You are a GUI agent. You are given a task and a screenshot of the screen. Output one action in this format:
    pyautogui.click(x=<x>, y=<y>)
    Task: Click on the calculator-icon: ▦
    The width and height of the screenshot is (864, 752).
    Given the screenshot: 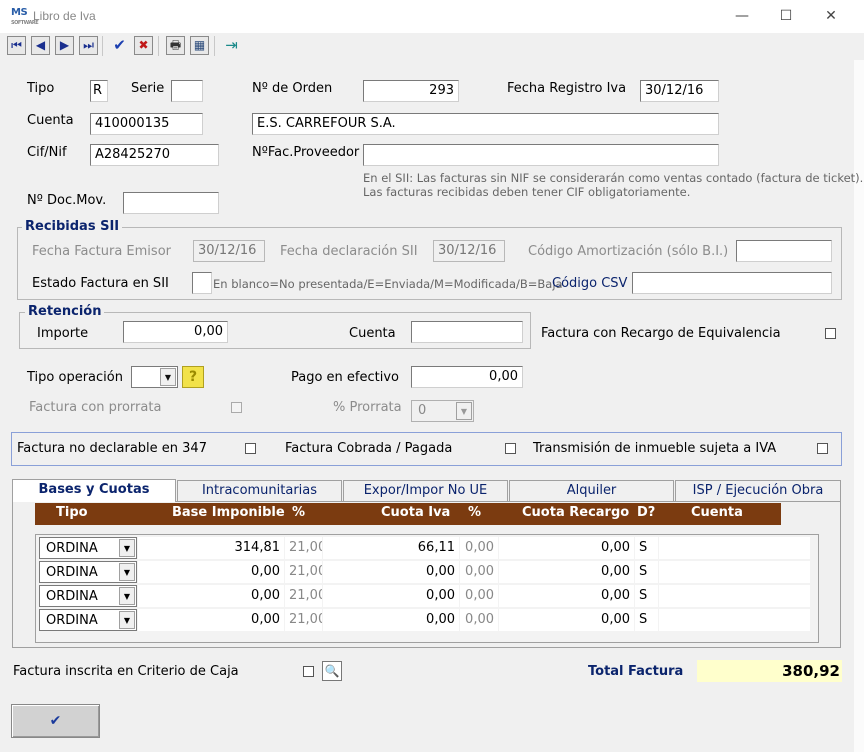 What is the action you would take?
    pyautogui.click(x=199, y=45)
    